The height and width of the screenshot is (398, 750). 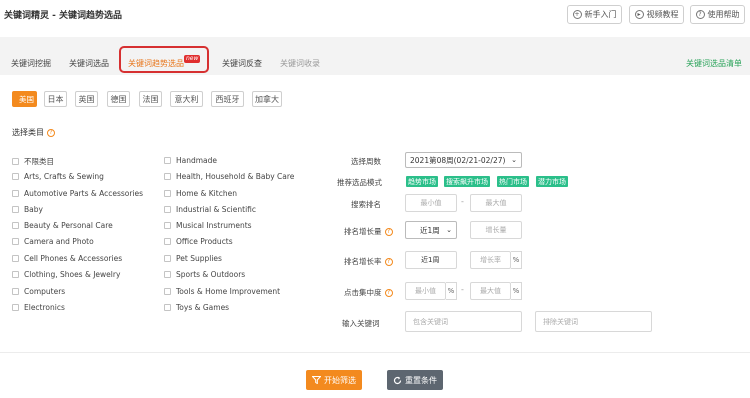 I want to click on country-de: 德国, so click(x=118, y=99).